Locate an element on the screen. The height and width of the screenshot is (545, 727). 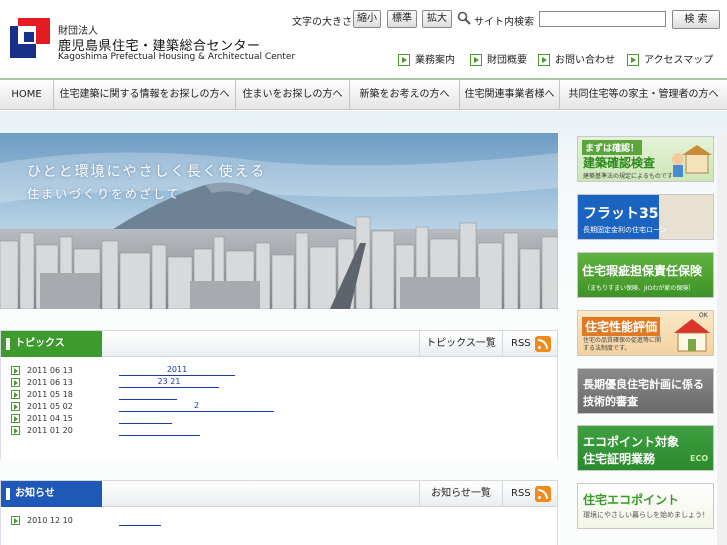
nav-info-seekers: 住宅建築に関する情報をお探しの方へ is located at coordinates (145, 95).